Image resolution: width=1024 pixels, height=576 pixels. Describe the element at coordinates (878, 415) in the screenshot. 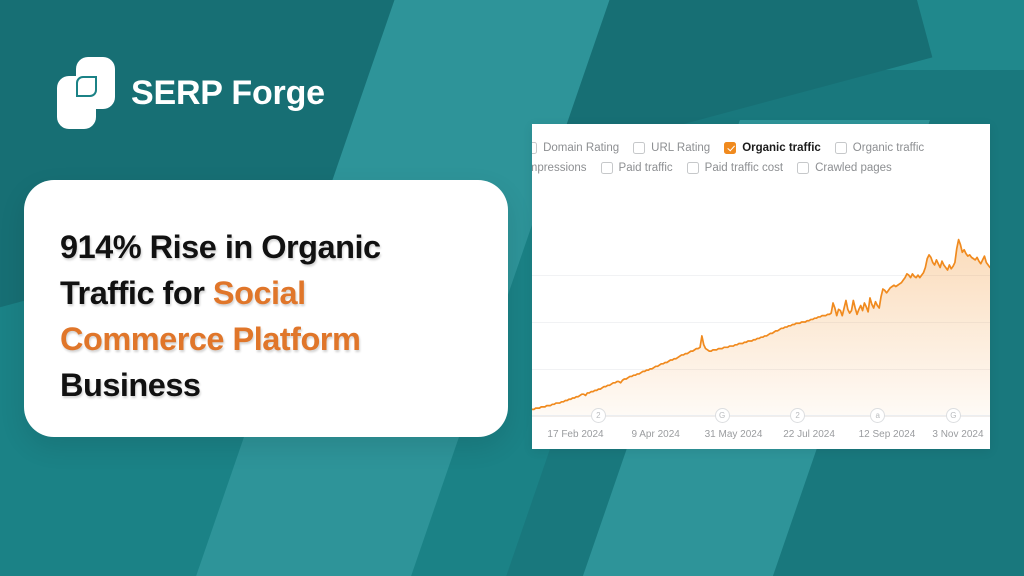

I see `axis-event-marker-3: a` at that location.